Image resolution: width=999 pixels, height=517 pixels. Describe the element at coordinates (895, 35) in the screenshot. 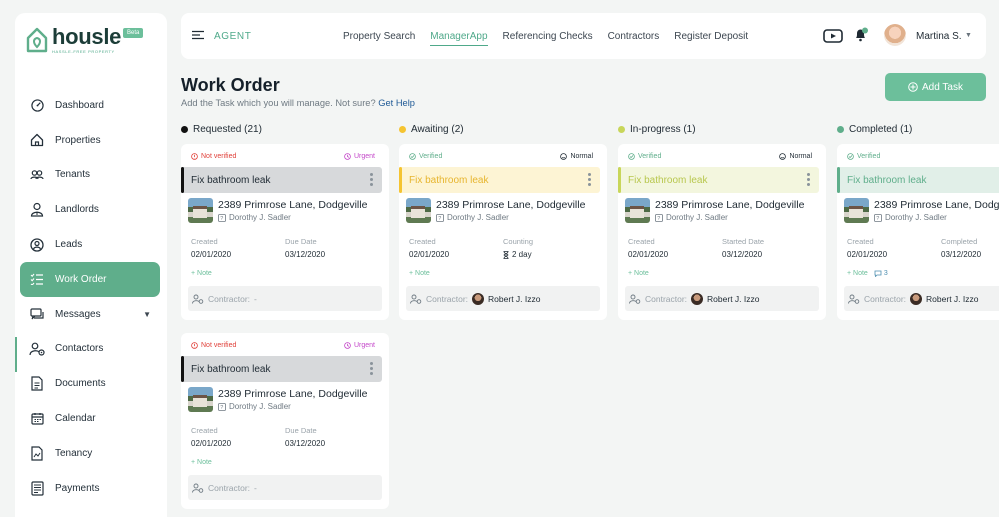

I see `user-avatar` at that location.